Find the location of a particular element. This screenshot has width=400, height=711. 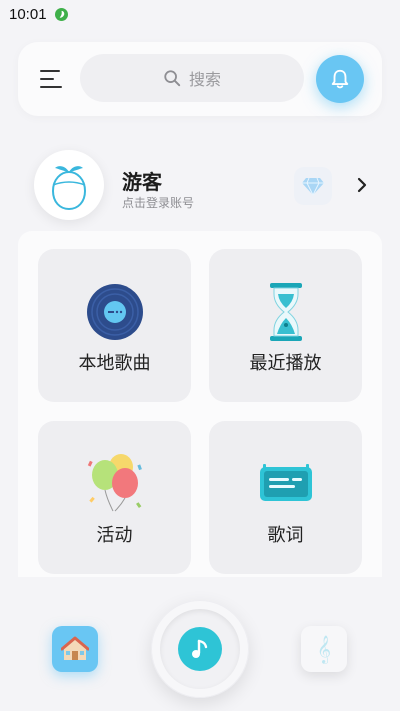

status-bar: 10:01 is located at coordinates (200, 14).